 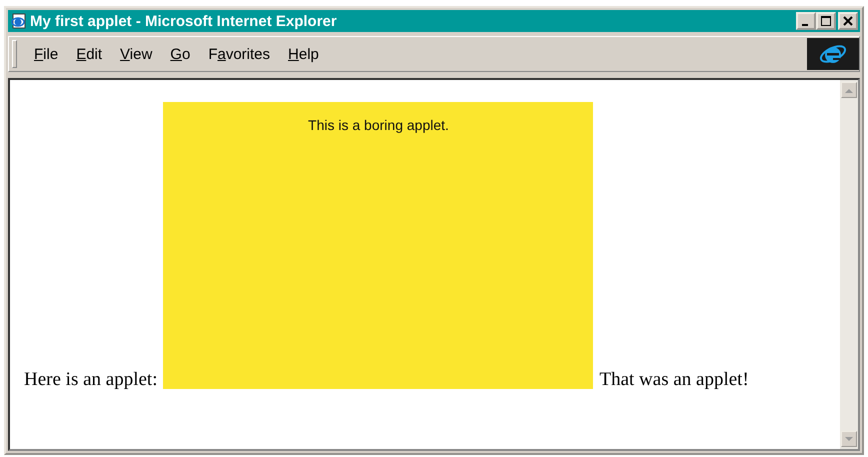 I want to click on page-text: Here is an applet:, so click(x=91, y=380).